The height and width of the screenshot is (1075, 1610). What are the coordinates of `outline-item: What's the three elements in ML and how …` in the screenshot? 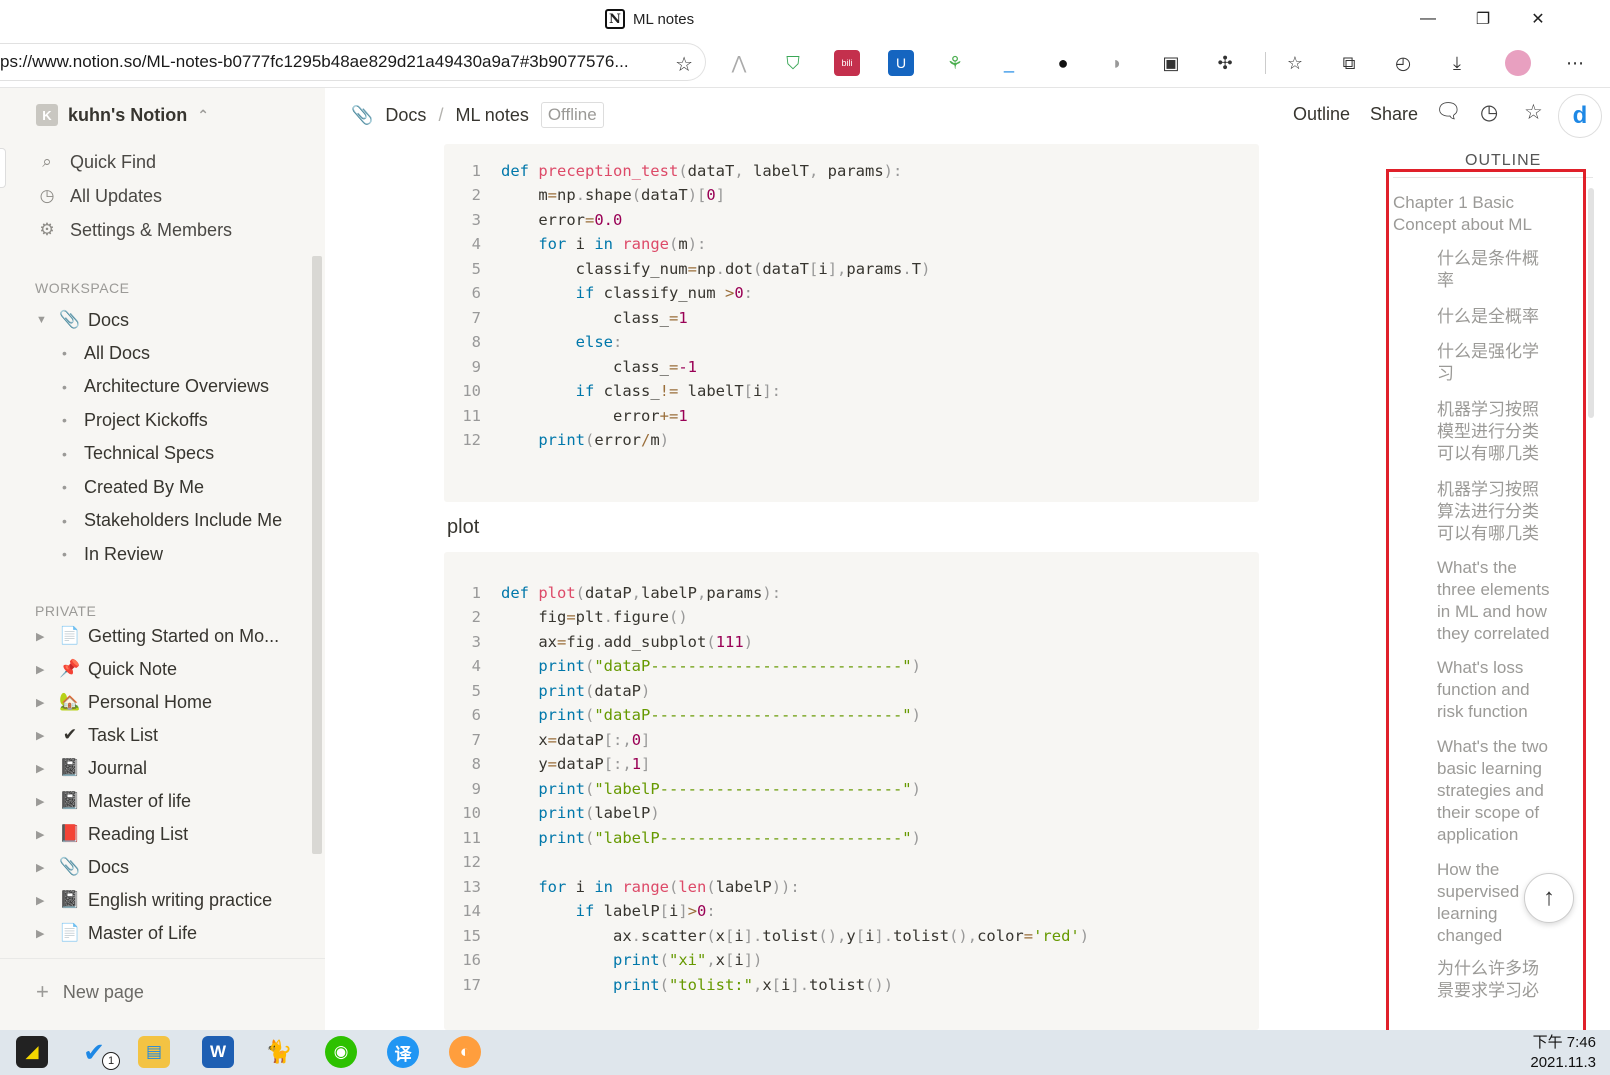 It's located at (1499, 601).